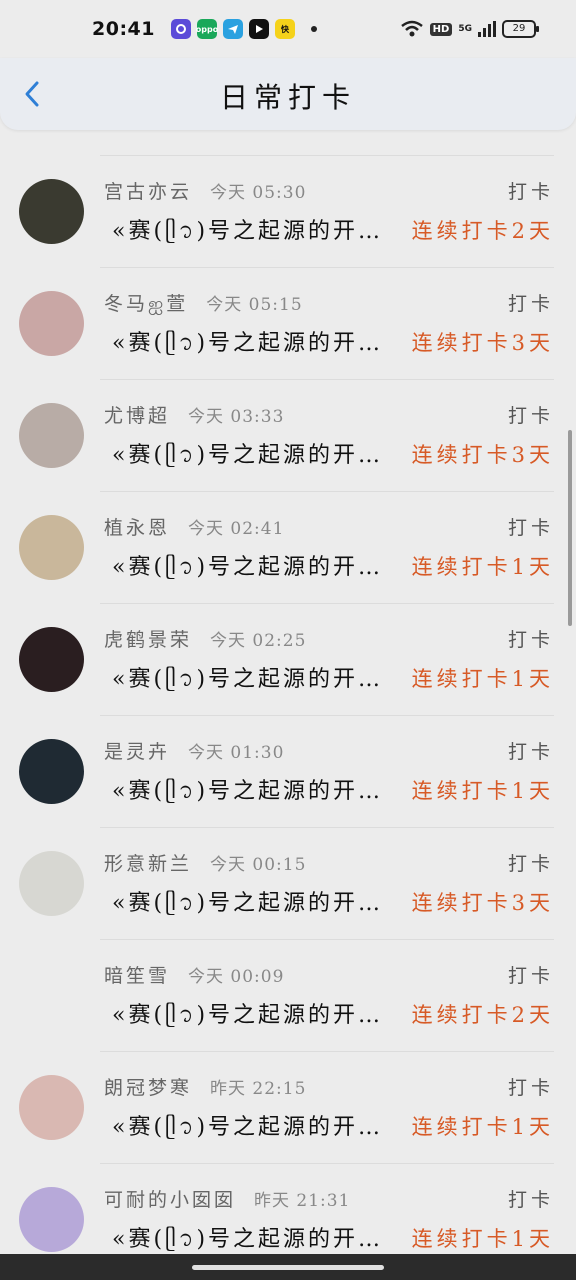 The height and width of the screenshot is (1280, 576). What do you see at coordinates (137, 976) in the screenshot?
I see `user-name-text: 暗笙雪` at bounding box center [137, 976].